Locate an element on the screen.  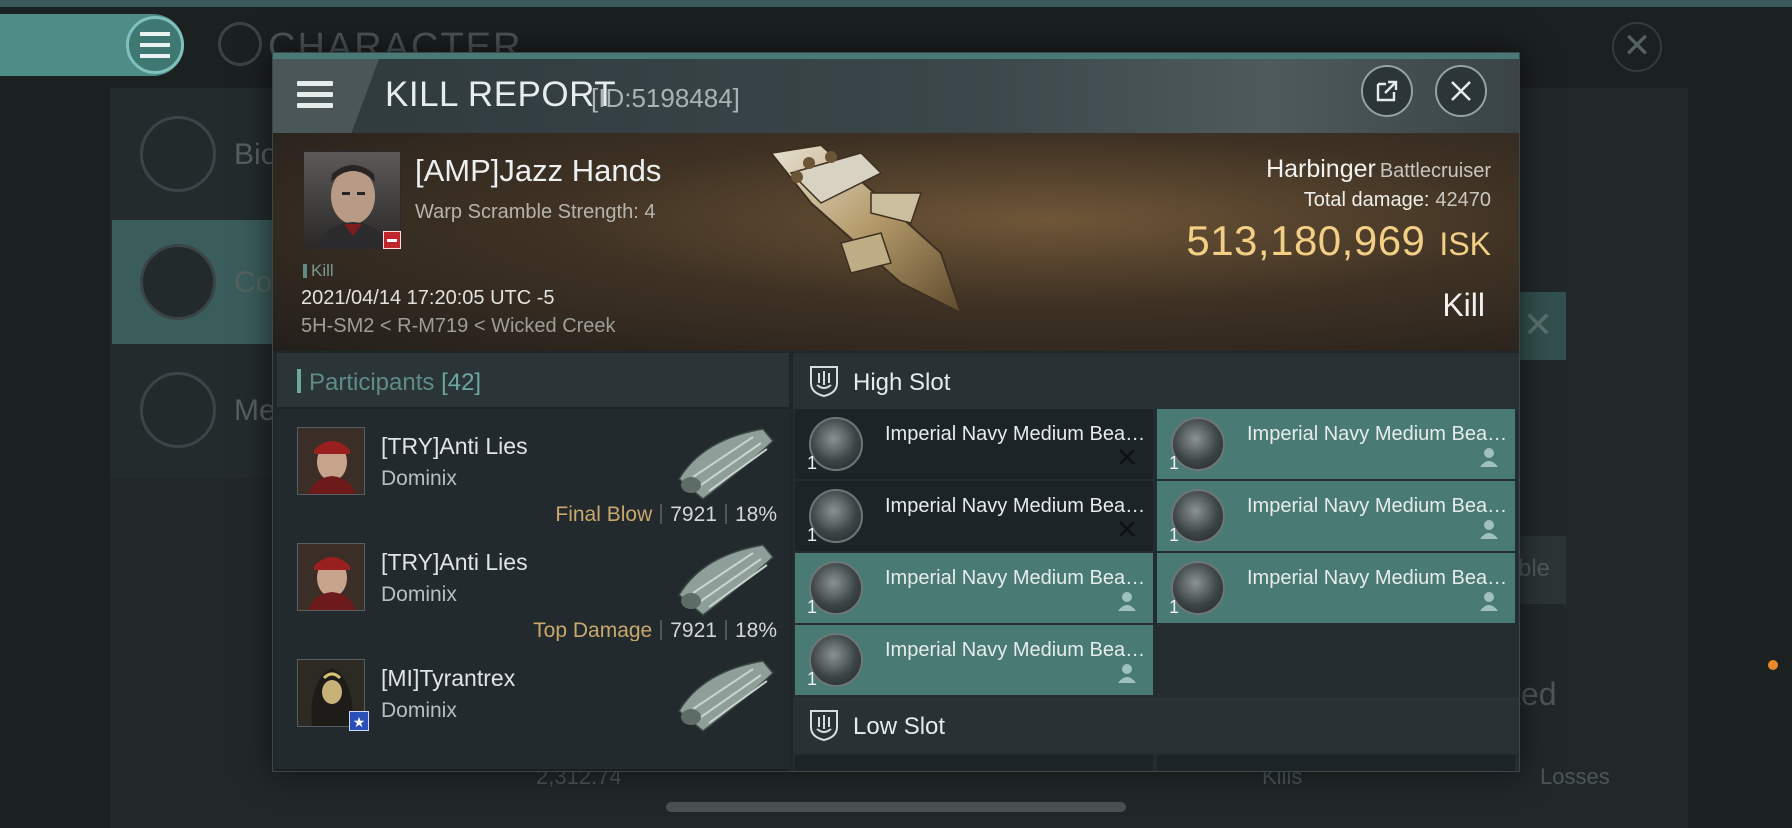
star-icon: ★ is located at coordinates (359, 721).